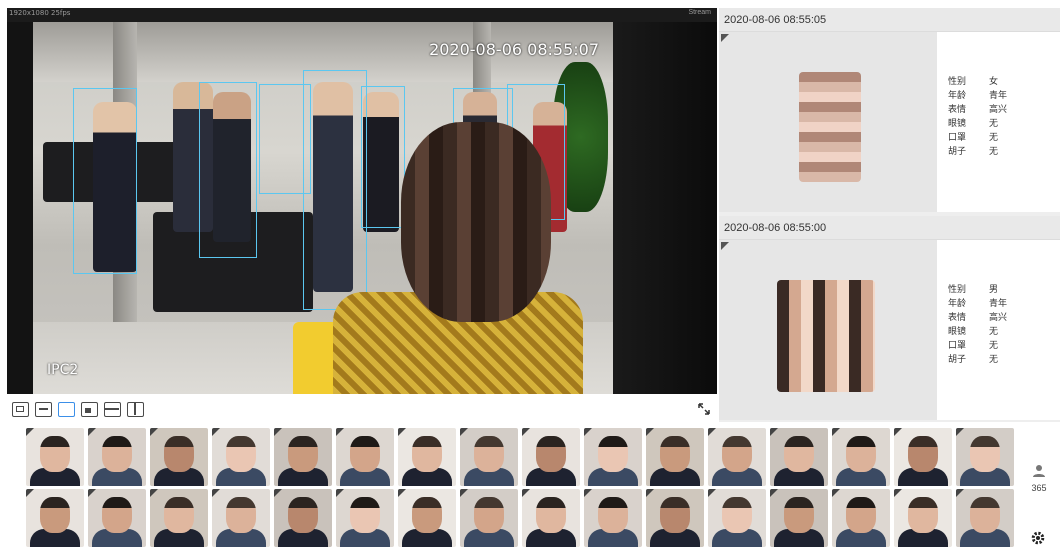  What do you see at coordinates (514, 49) in the screenshot?
I see `video-timestamp: 2020-08-06 08:55:07` at bounding box center [514, 49].